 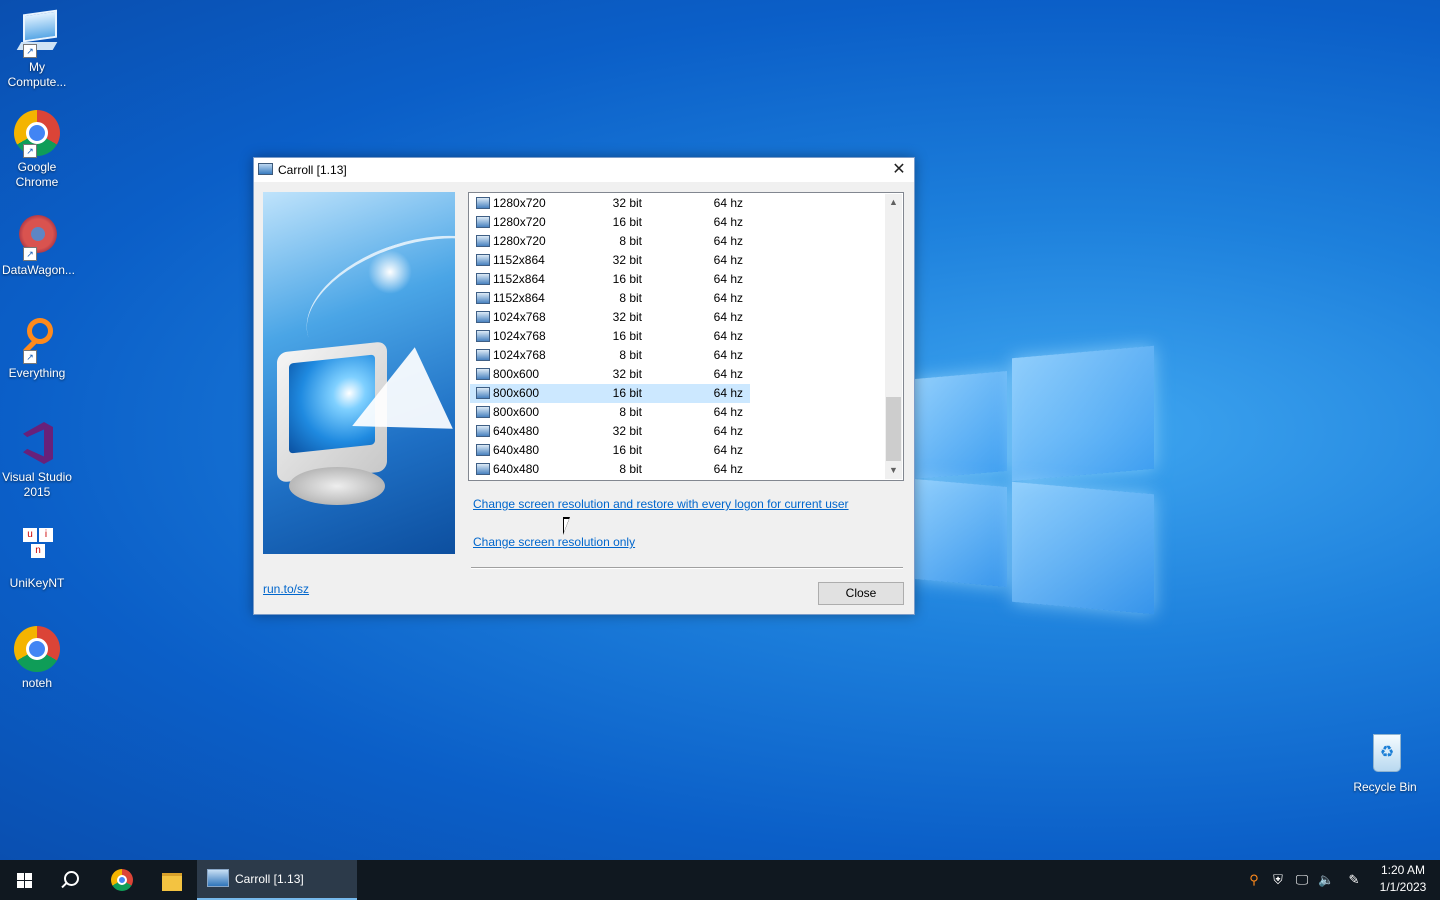 I want to click on vertical-scrollbar: ▲ ▼, so click(x=893, y=336).